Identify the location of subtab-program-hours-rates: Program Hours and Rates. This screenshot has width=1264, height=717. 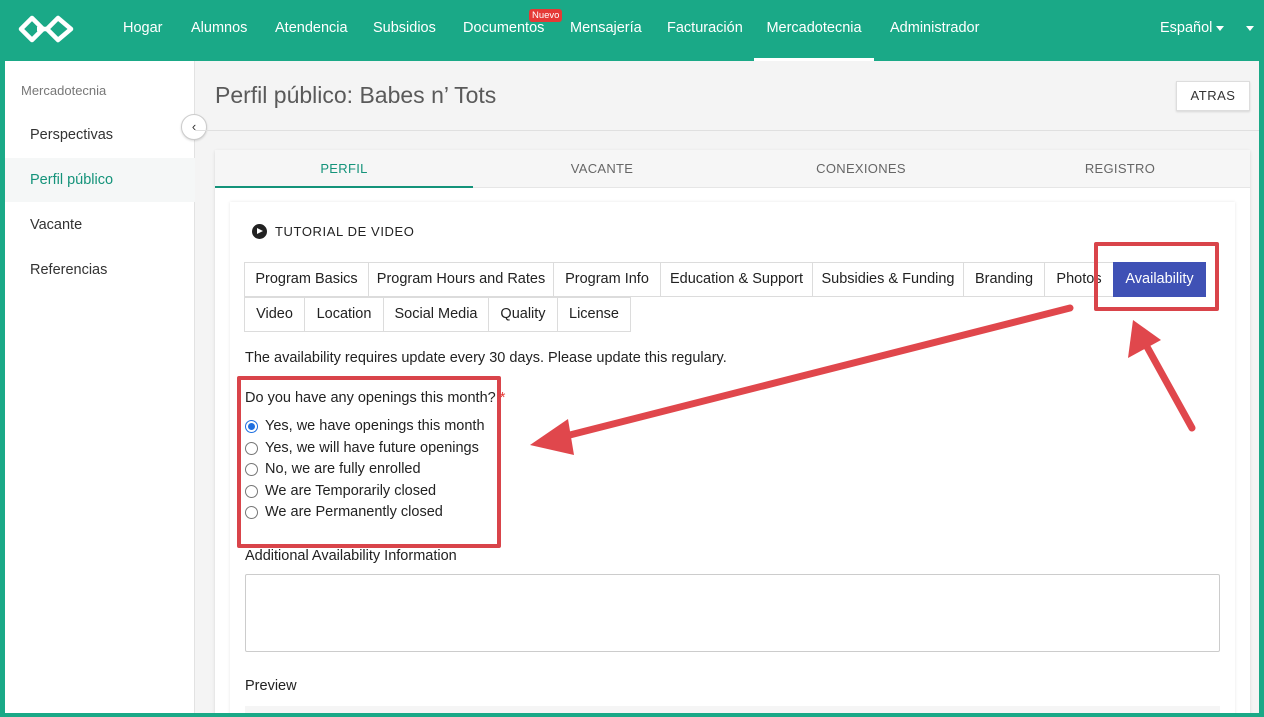
(461, 279).